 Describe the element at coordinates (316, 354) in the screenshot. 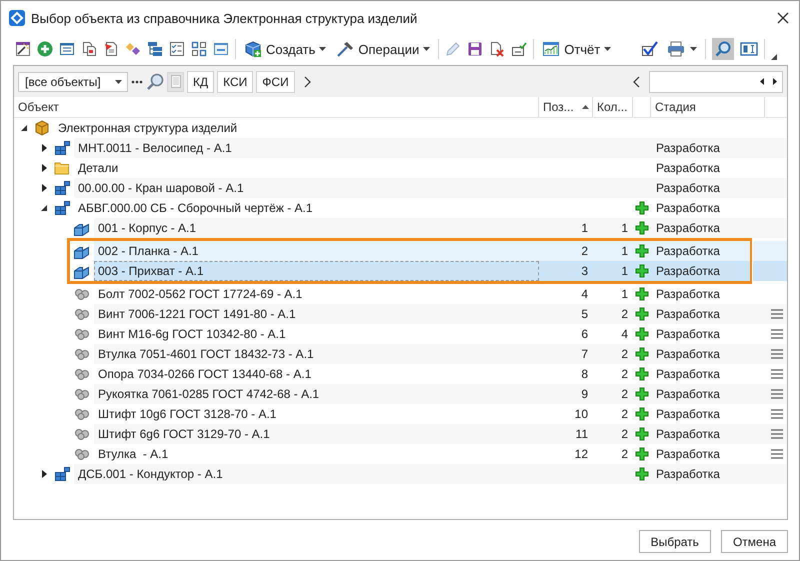

I see `object-name: Втулка 7051-4601 ГОСТ 18432-73 - А.1` at that location.